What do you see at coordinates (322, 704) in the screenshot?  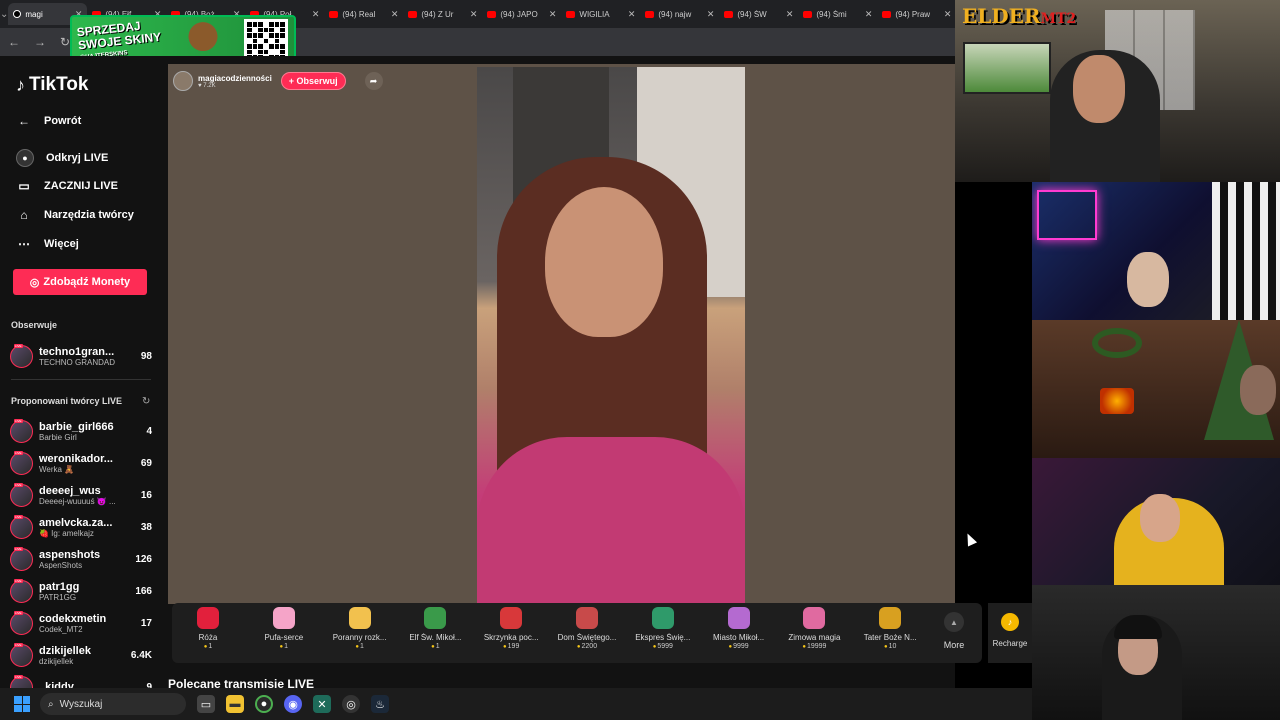 I see `app-icon: ✕` at bounding box center [322, 704].